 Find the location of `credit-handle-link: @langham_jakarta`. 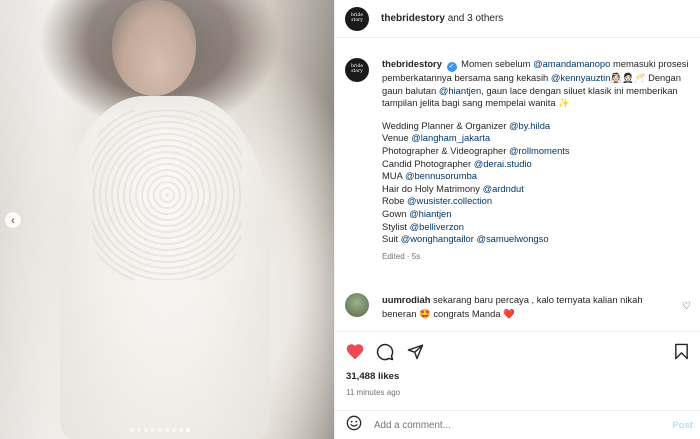

credit-handle-link: @langham_jakarta is located at coordinates (450, 137).